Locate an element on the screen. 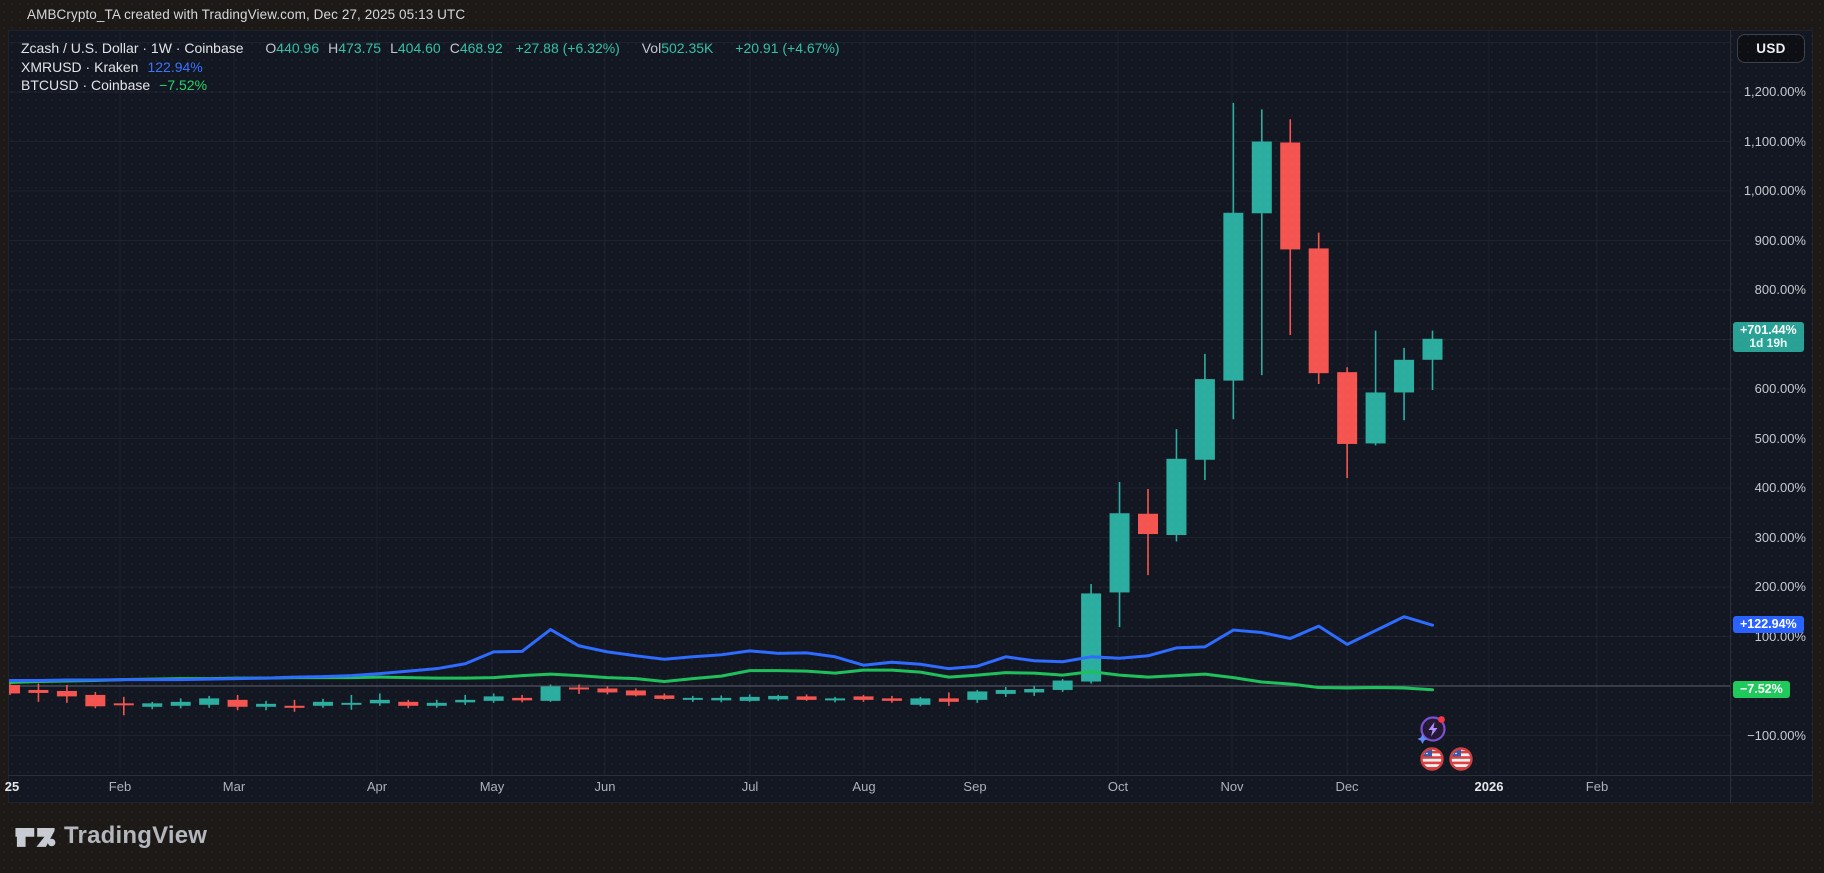  change-value: +27.88 (+6.32%) is located at coordinates (567, 48).